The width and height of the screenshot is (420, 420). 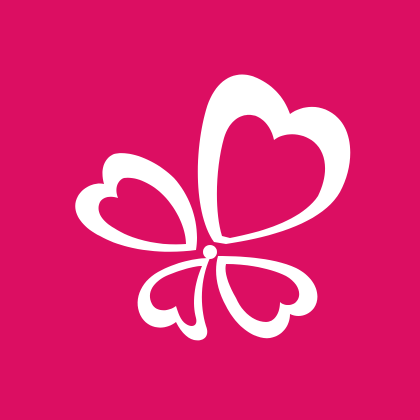 What do you see at coordinates (210, 252) in the screenshot?
I see `petal-hub` at bounding box center [210, 252].